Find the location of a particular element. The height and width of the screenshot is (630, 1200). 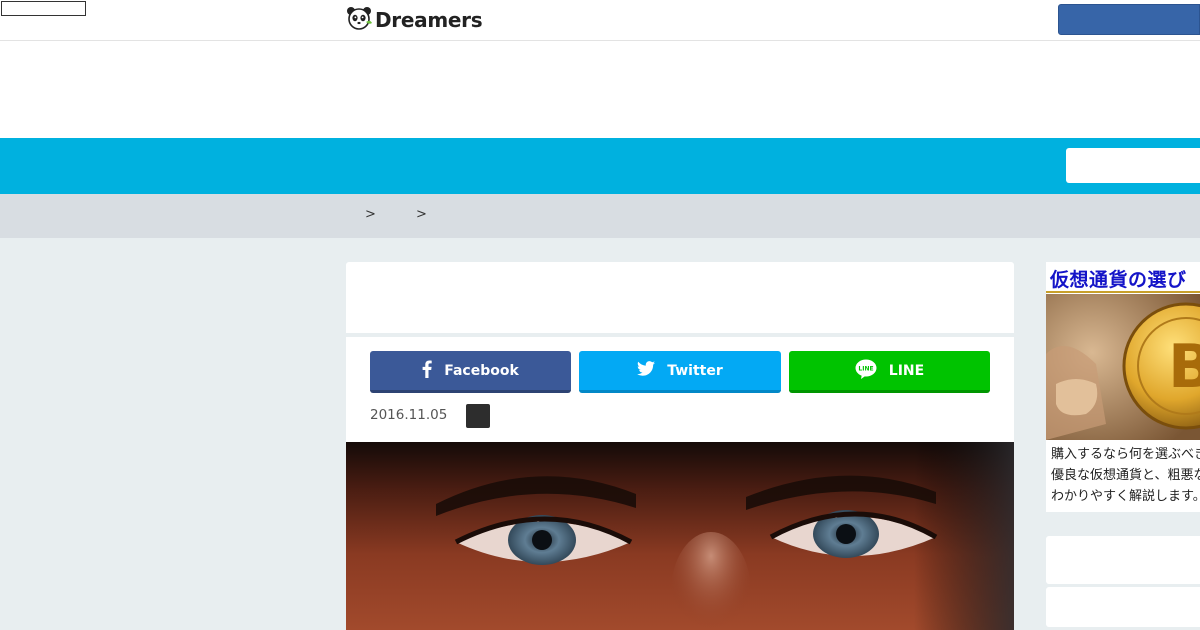

article-title-card is located at coordinates (680, 297).